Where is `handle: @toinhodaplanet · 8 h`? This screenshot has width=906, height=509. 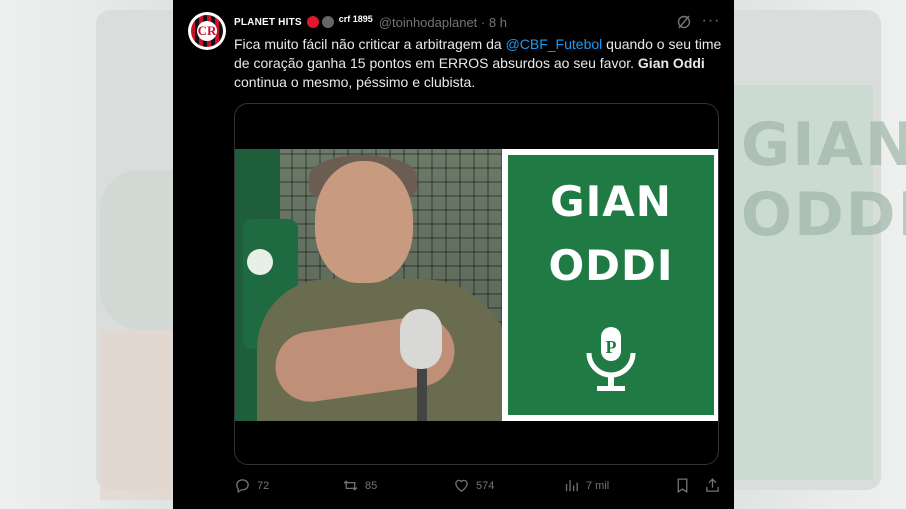 handle: @toinhodaplanet · 8 h is located at coordinates (443, 22).